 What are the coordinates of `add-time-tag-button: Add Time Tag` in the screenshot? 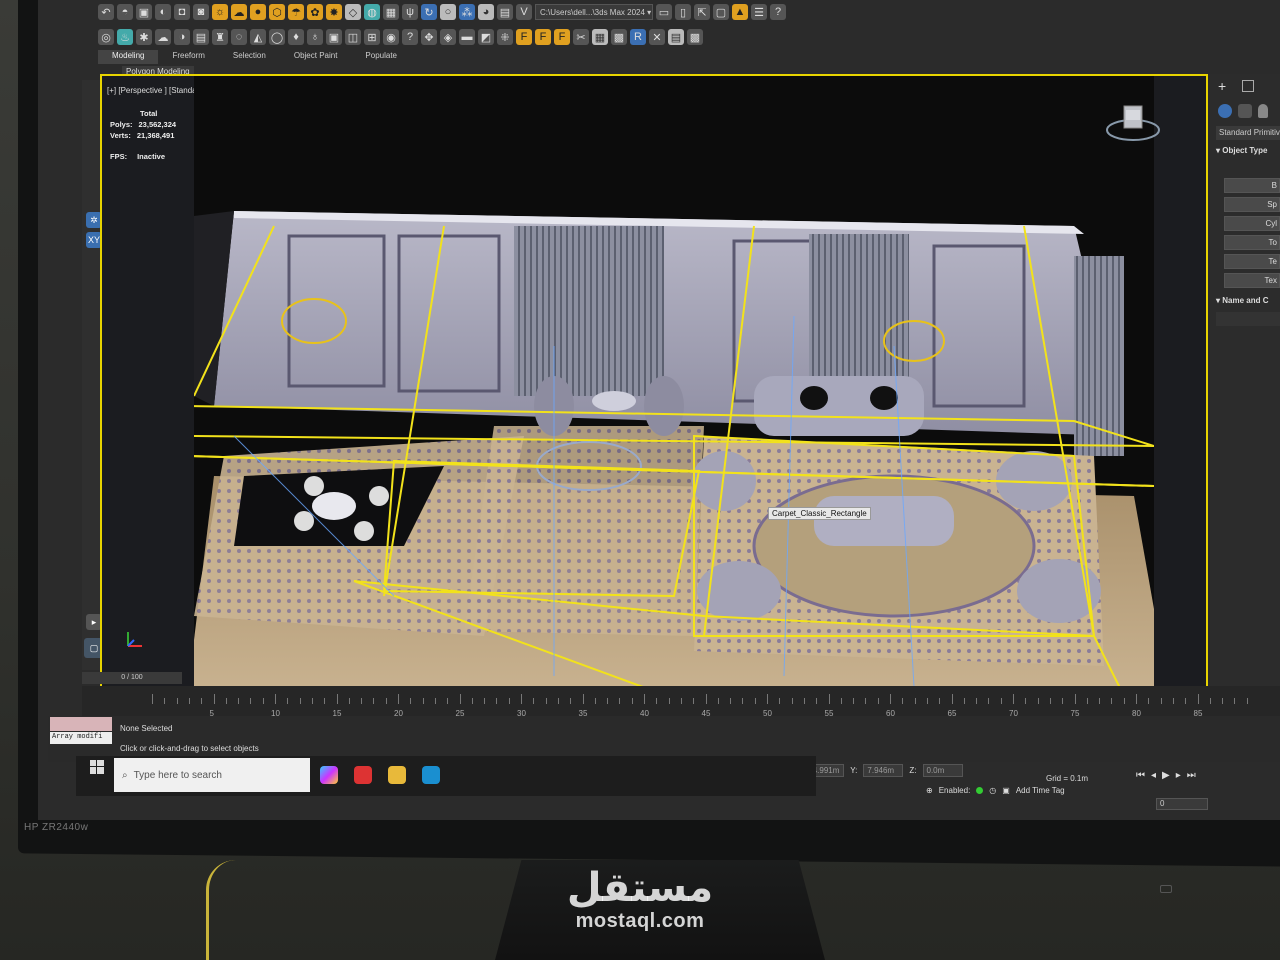 It's located at (1040, 790).